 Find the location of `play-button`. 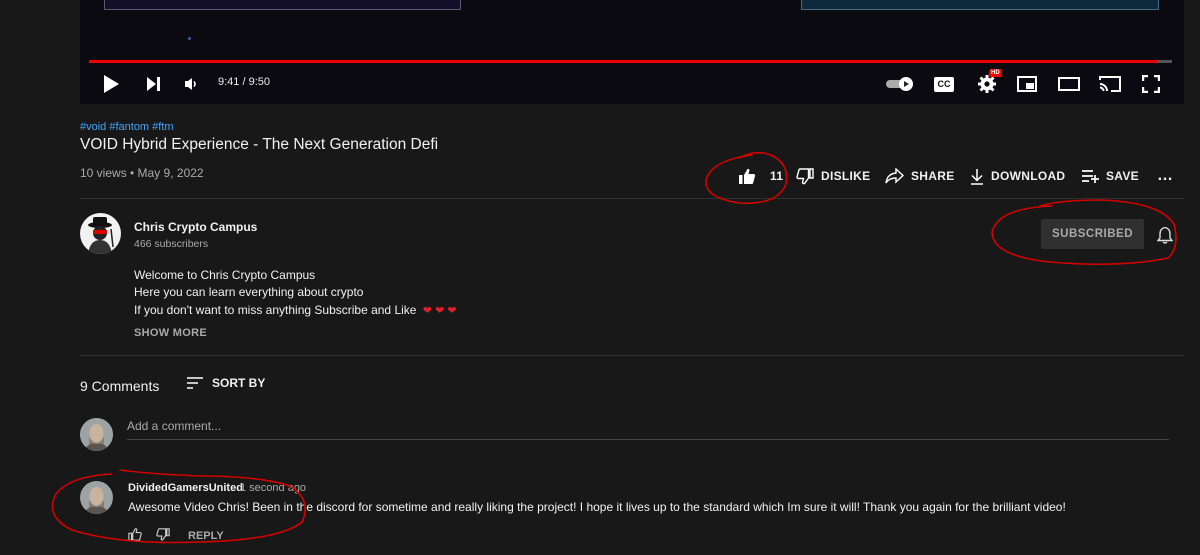

play-button is located at coordinates (111, 84).